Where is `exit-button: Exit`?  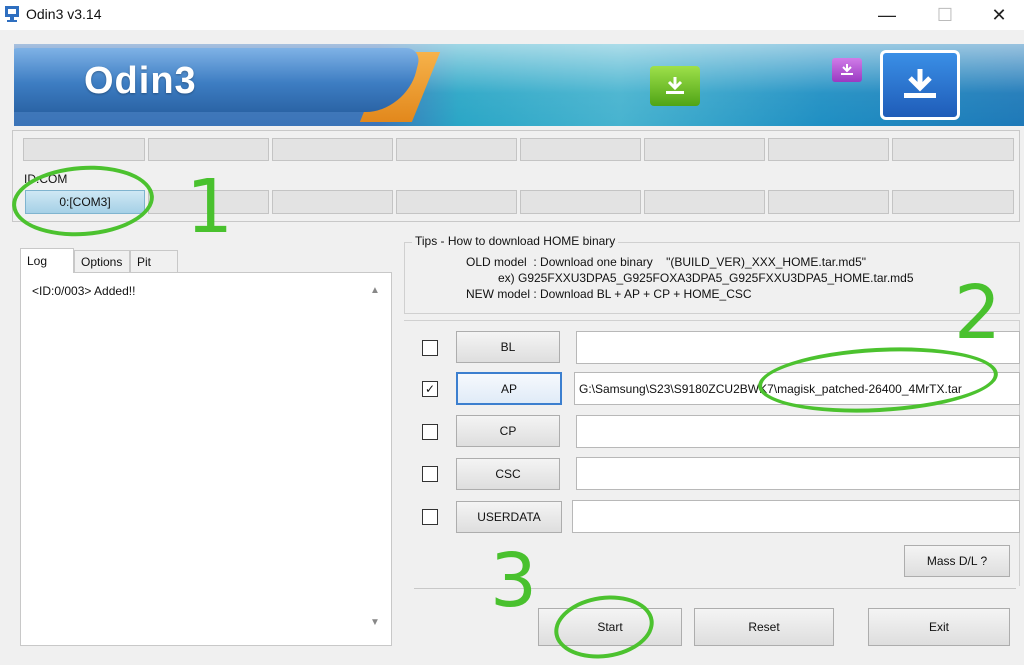 exit-button: Exit is located at coordinates (939, 627).